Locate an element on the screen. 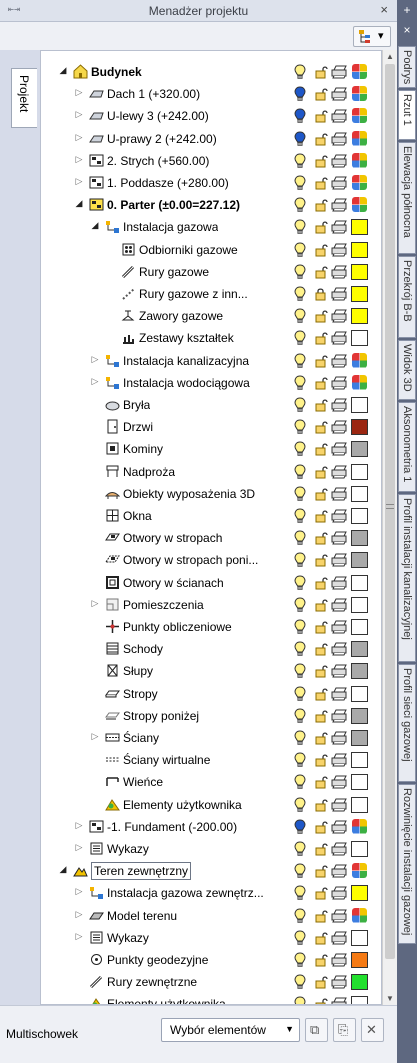 This screenshot has height=1063, width=417. tree-row: ▷ 2. Strych (+560.00) is located at coordinates (211, 161).